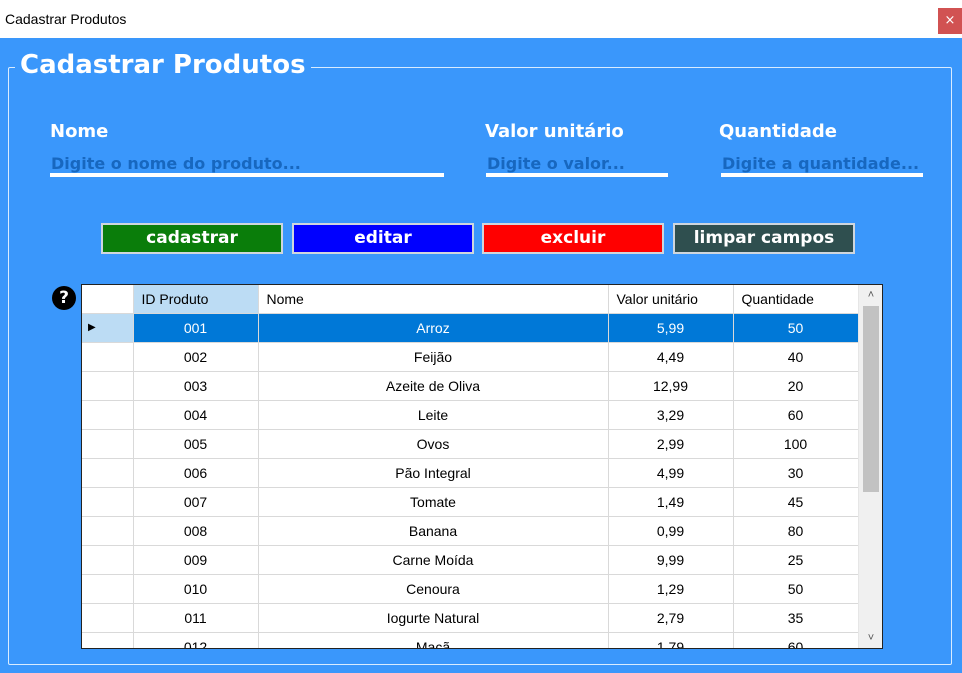 This screenshot has width=962, height=673. Describe the element at coordinates (433, 531) in the screenshot. I see `cell-nome: Banana` at that location.